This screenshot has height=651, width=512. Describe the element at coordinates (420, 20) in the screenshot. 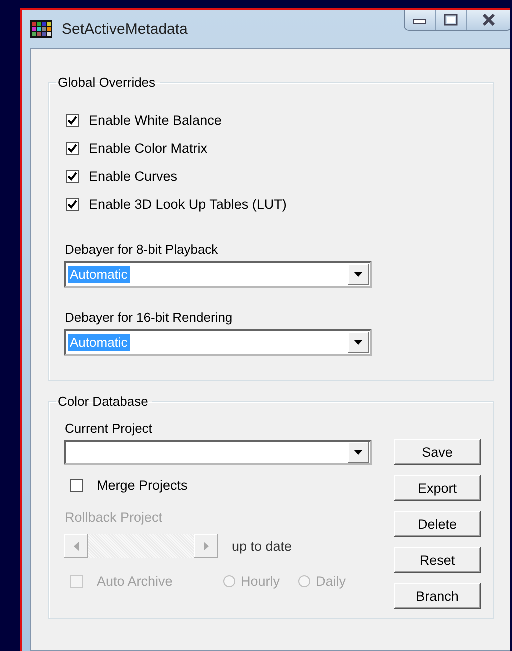

I see `minimize-button` at that location.